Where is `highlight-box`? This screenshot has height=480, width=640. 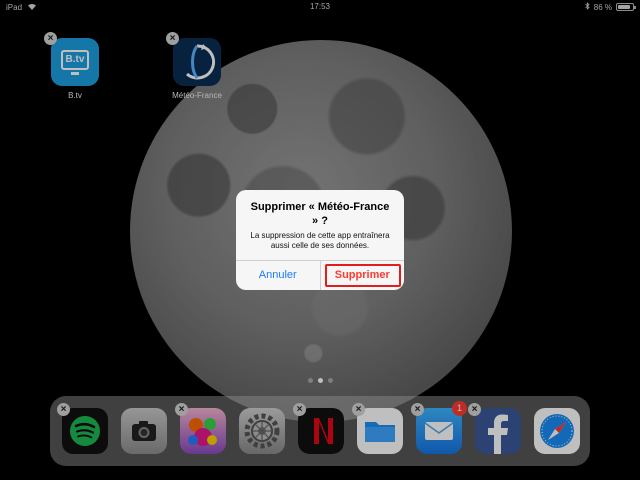
highlight-box is located at coordinates (362, 275).